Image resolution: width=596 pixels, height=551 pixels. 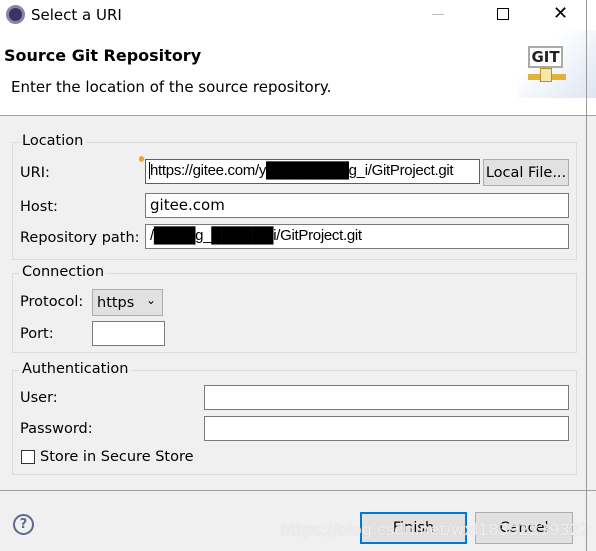 What do you see at coordinates (52, 302) in the screenshot?
I see `protocol-label: Protocol:` at bounding box center [52, 302].